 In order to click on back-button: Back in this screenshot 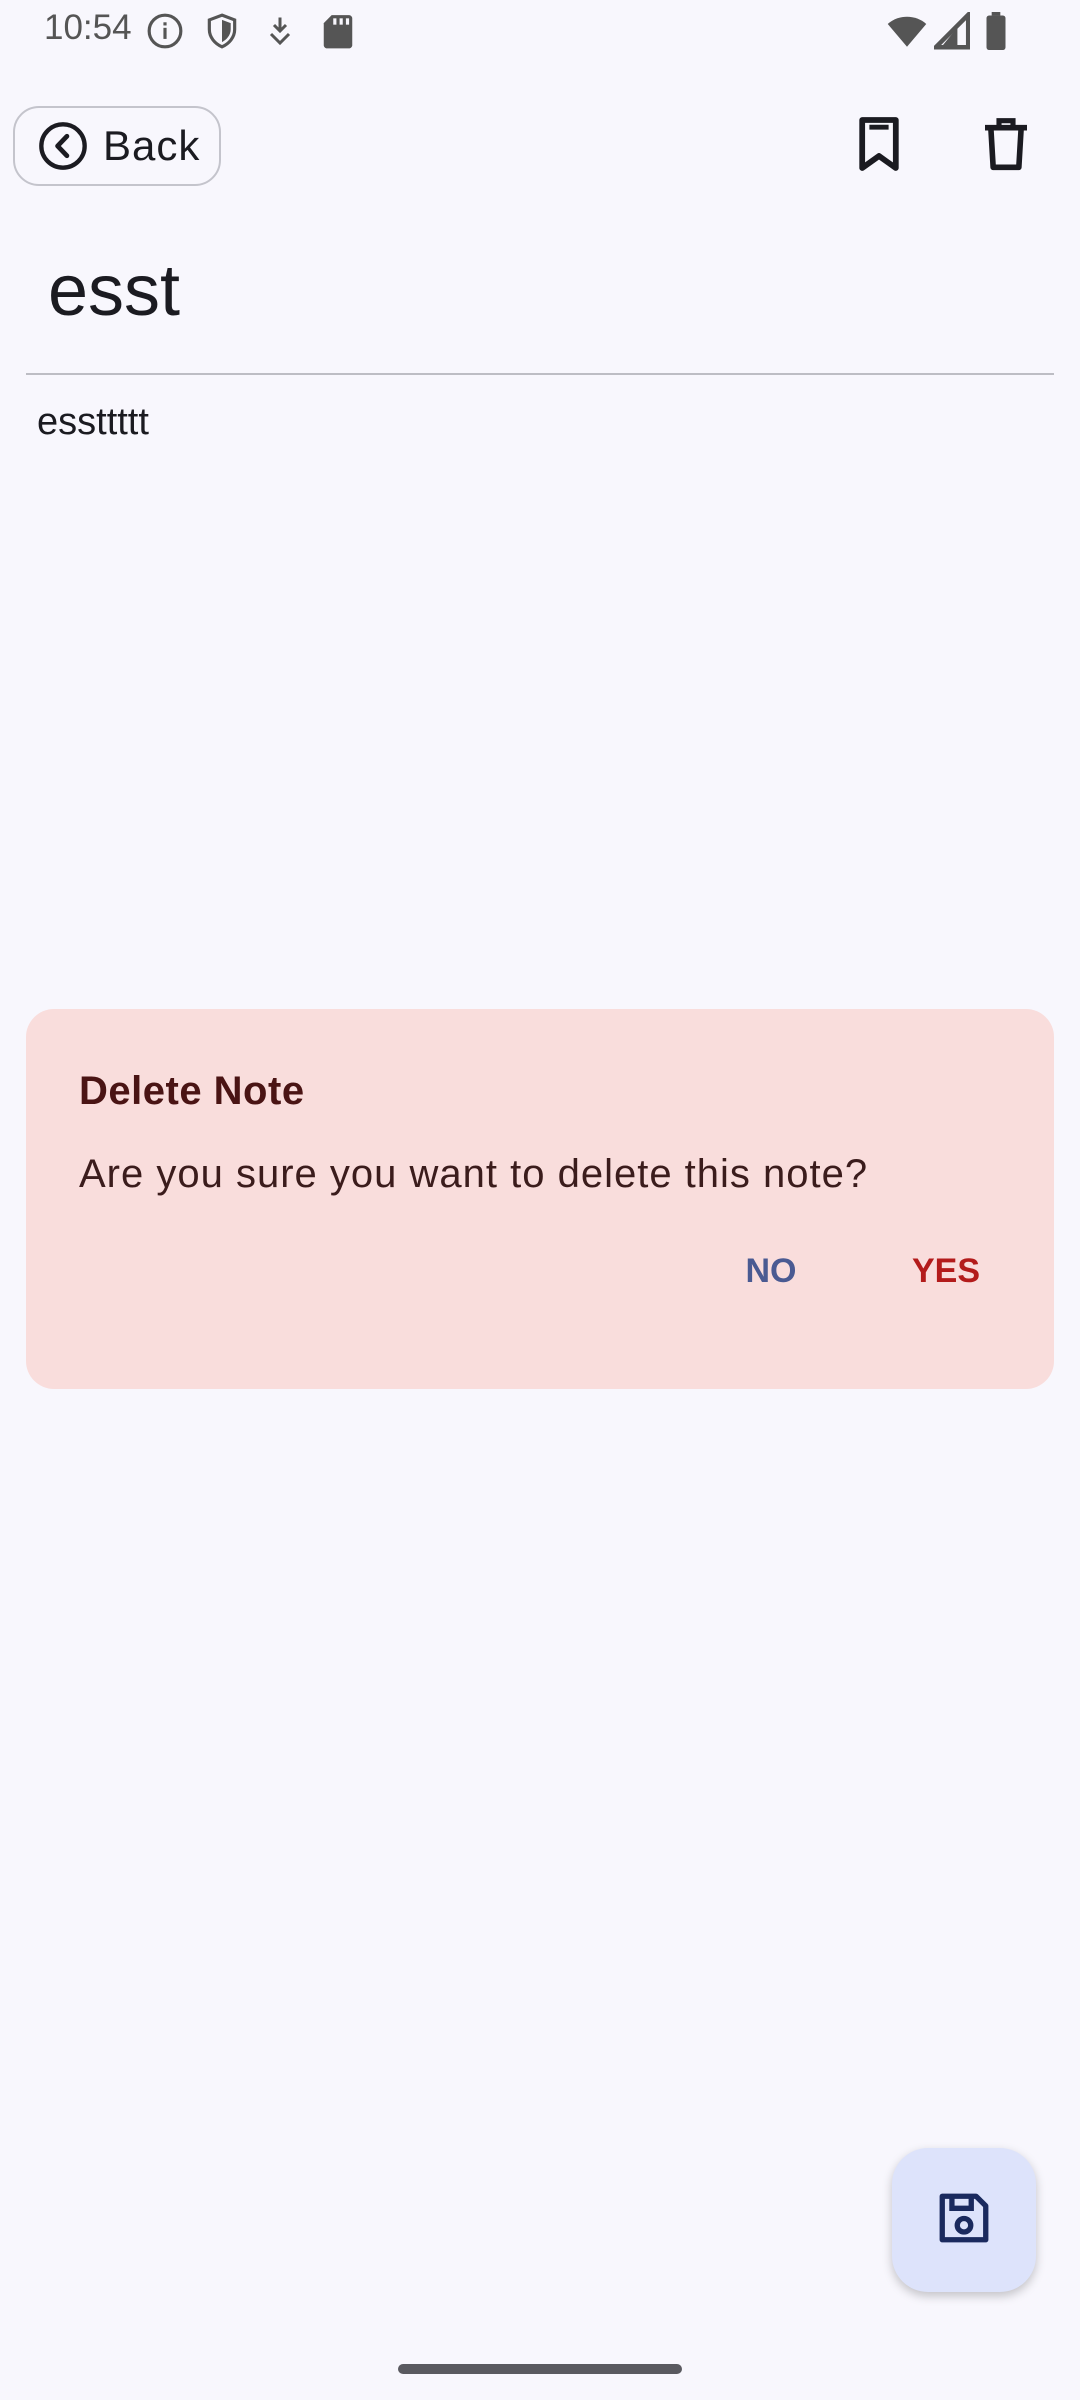, I will do `click(117, 146)`.